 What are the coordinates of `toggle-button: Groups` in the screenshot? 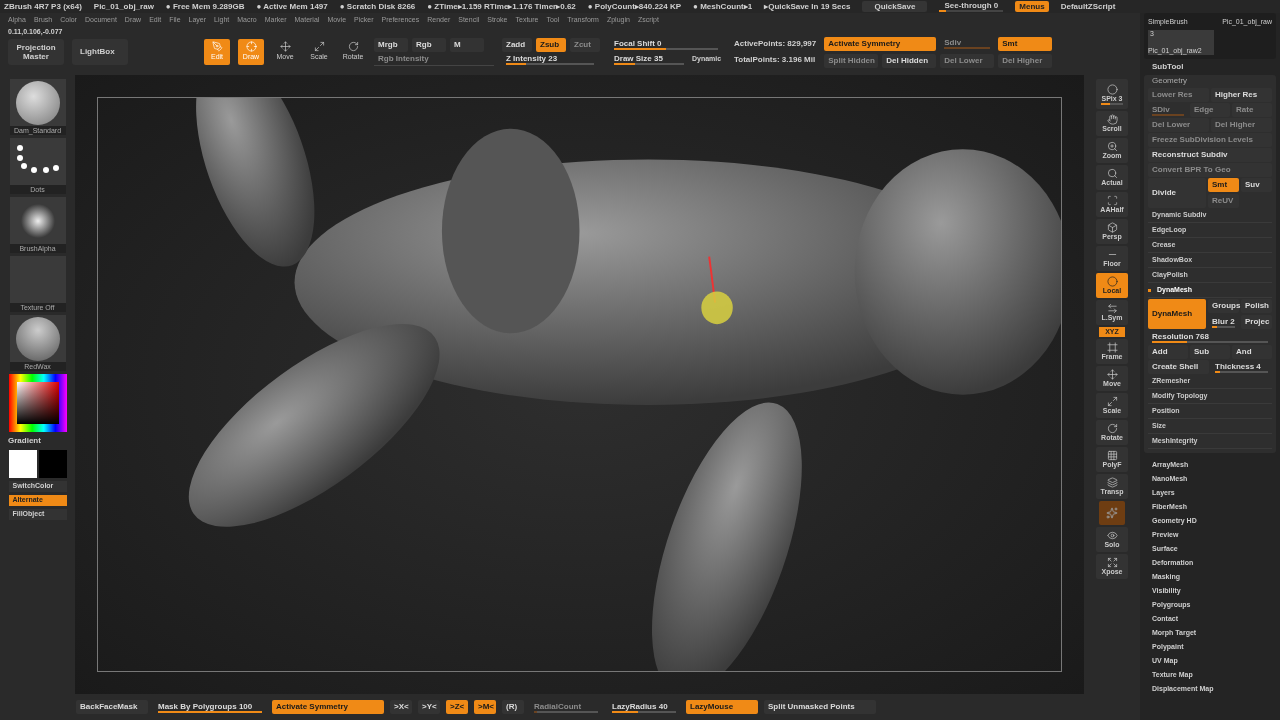 It's located at (1223, 306).